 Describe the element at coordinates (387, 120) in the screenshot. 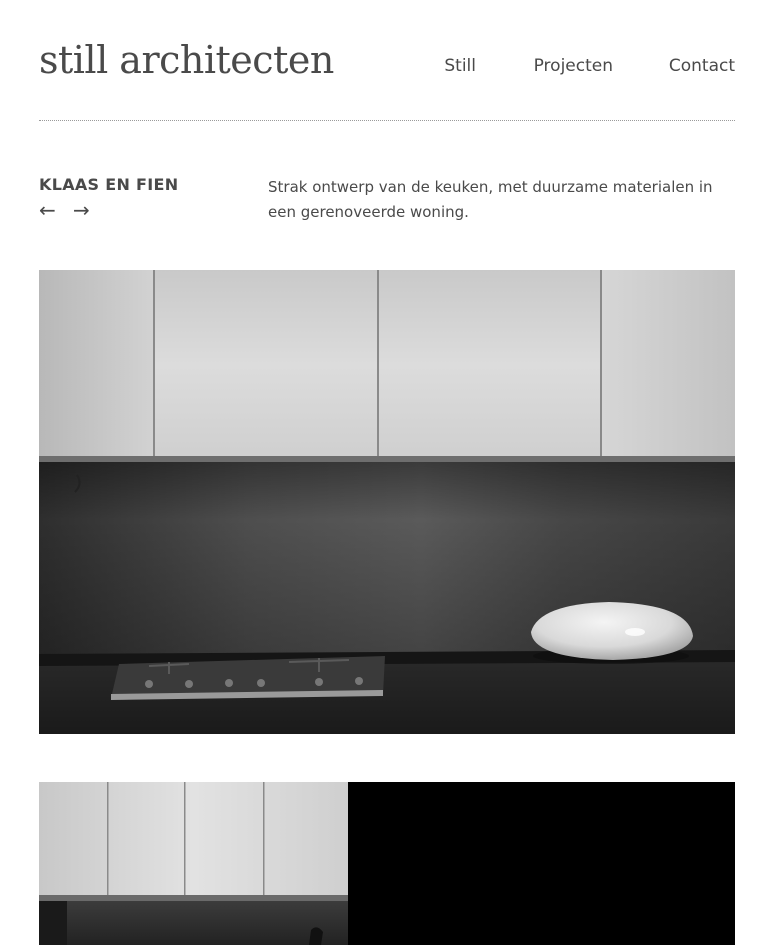

I see `header-divider` at that location.